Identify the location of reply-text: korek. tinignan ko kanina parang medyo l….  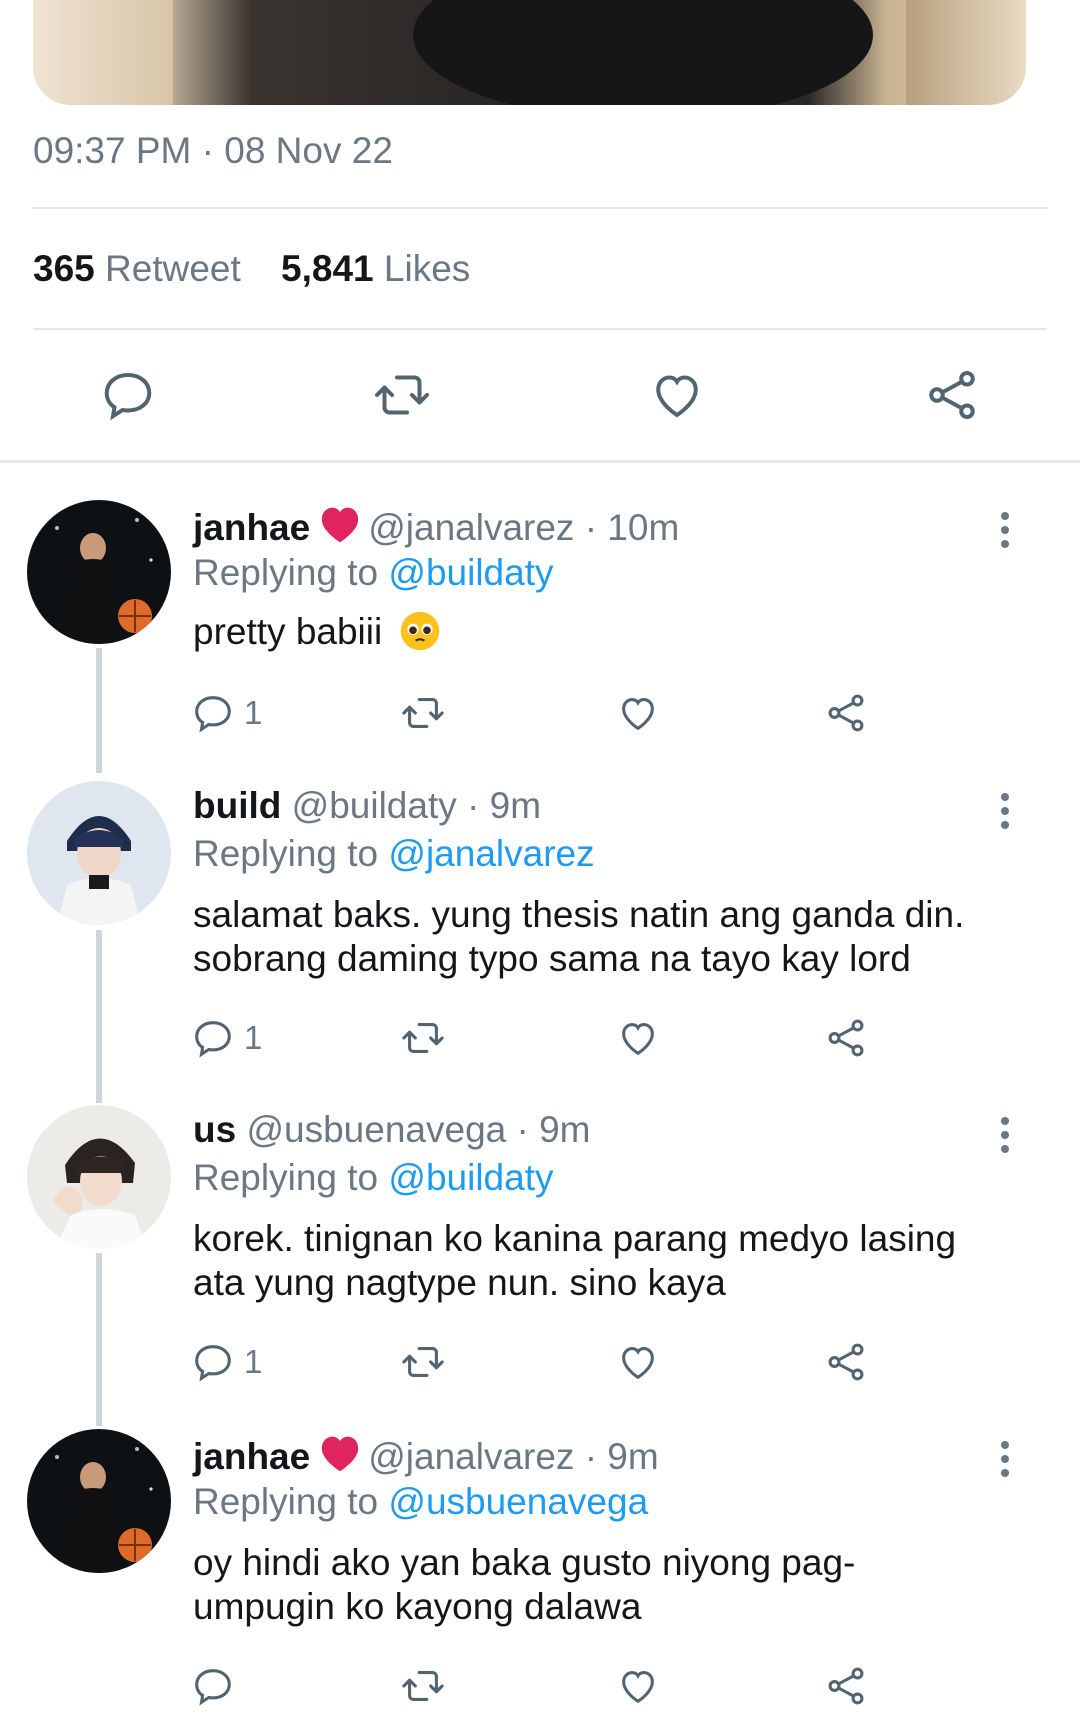
(608, 1261).